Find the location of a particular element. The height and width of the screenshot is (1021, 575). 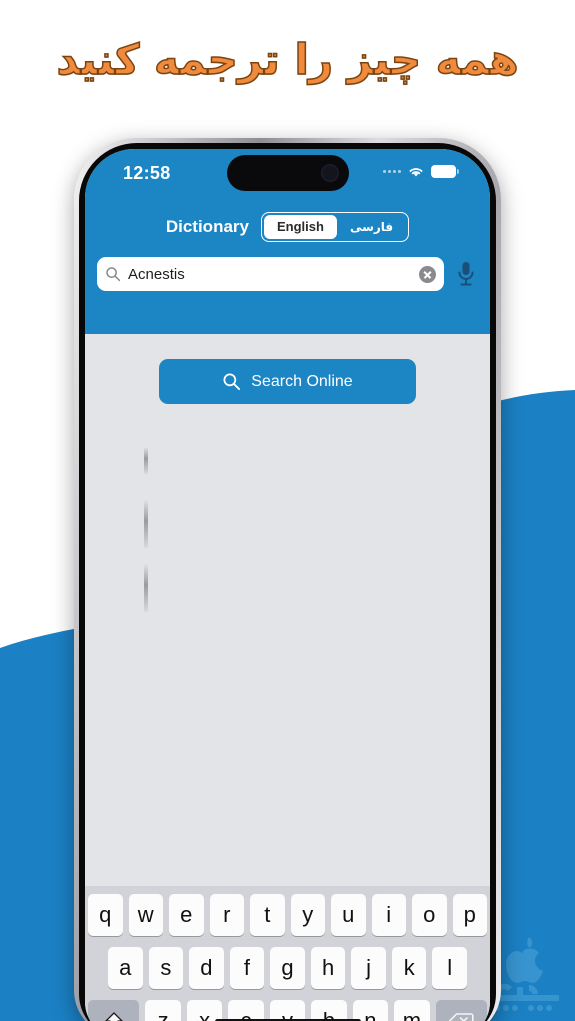

battery-icon is located at coordinates (445, 171).